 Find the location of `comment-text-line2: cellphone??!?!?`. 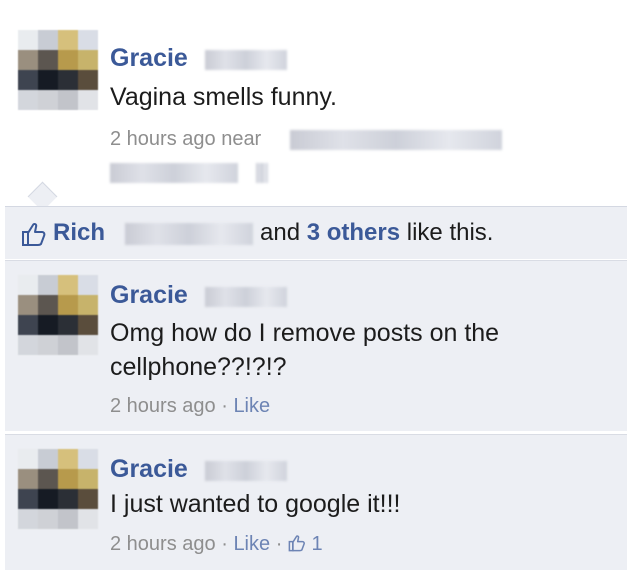

comment-text-line2: cellphone??!?!? is located at coordinates (198, 367).